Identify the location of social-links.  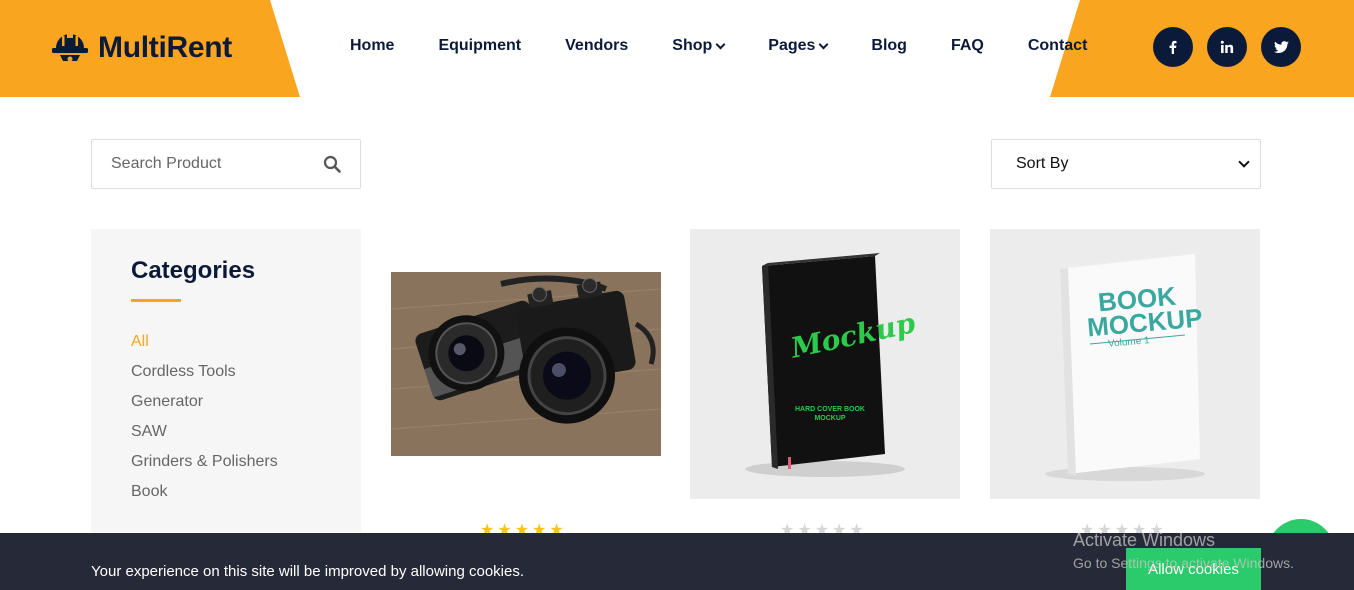
(1227, 47).